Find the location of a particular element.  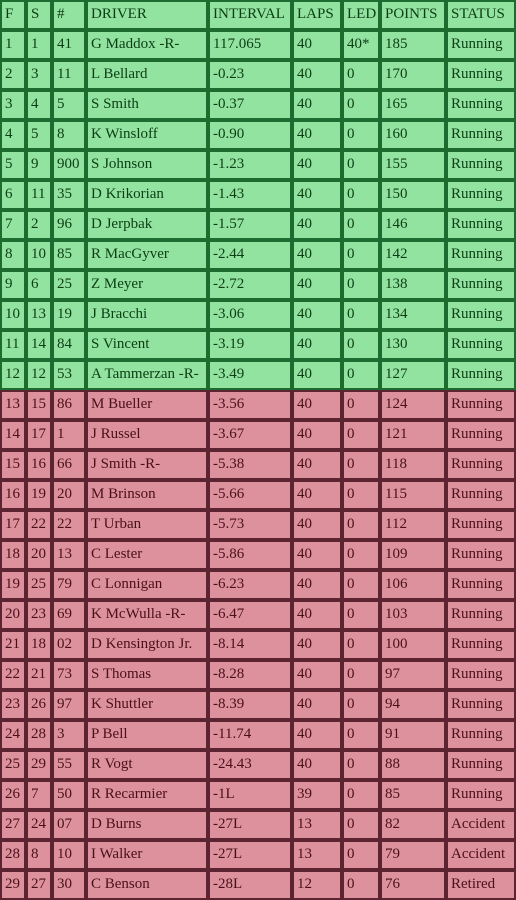

cell-driver: S Johnson is located at coordinates (147, 165).